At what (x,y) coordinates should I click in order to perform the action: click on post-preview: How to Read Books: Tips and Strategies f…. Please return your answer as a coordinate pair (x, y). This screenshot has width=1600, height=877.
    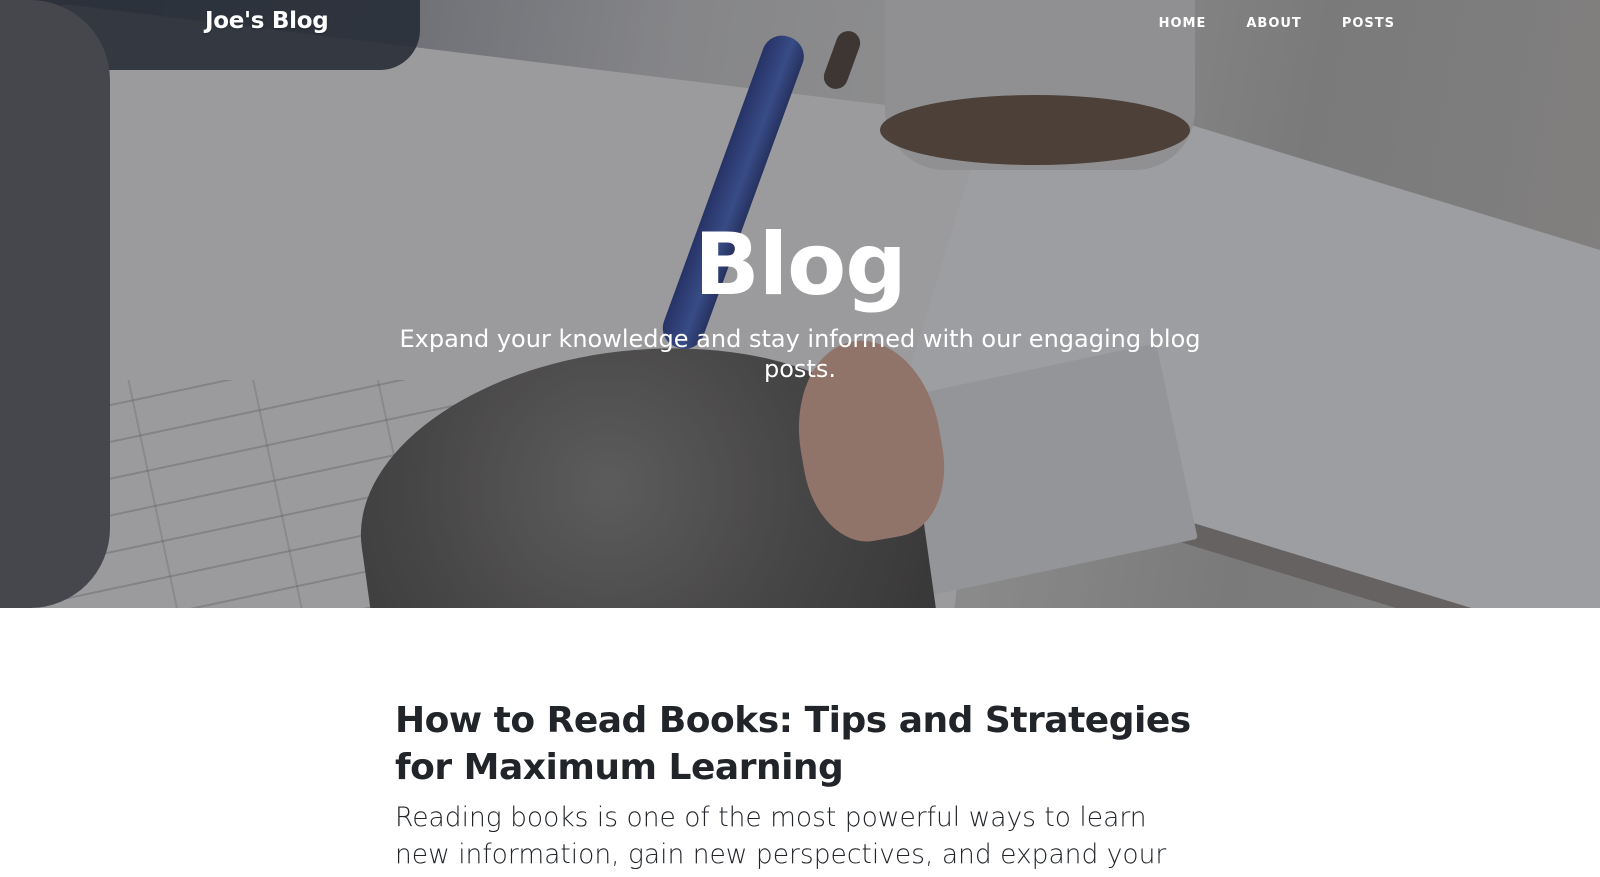
    Looking at the image, I should click on (805, 785).